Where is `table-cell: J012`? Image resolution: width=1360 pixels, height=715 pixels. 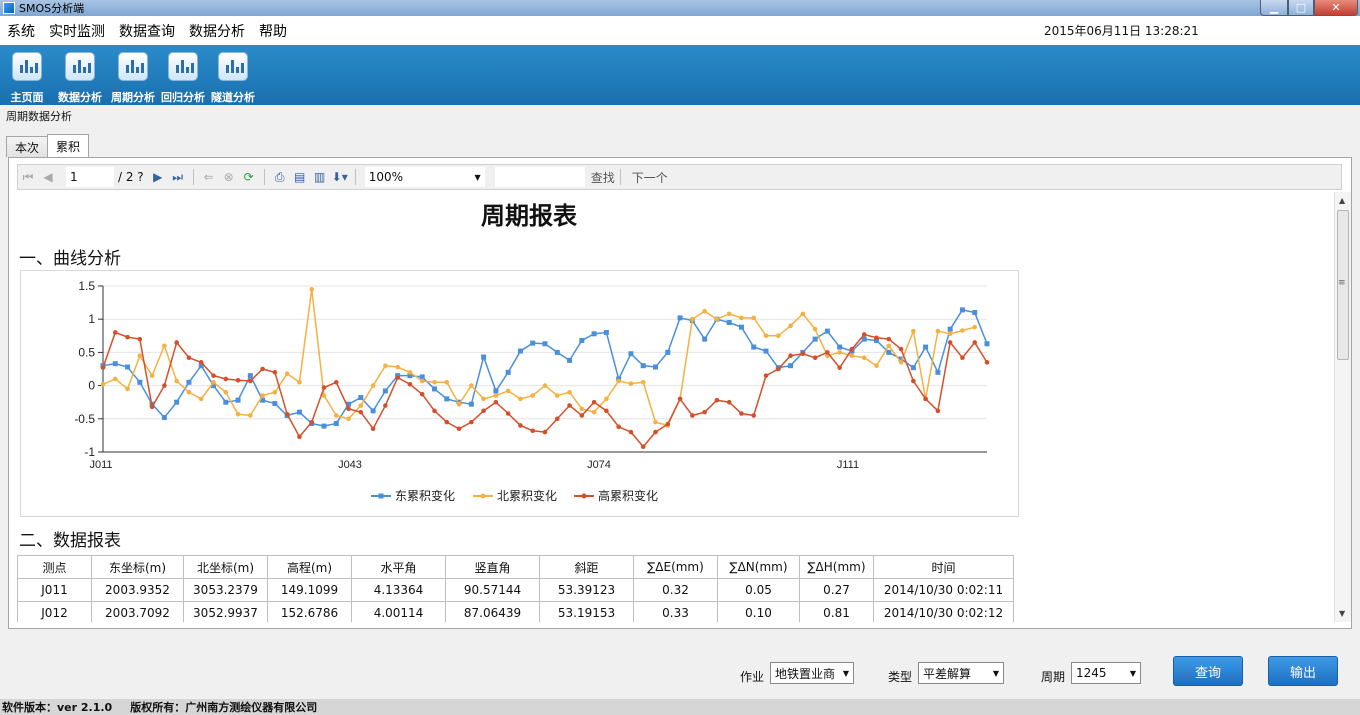 table-cell: J012 is located at coordinates (54, 611).